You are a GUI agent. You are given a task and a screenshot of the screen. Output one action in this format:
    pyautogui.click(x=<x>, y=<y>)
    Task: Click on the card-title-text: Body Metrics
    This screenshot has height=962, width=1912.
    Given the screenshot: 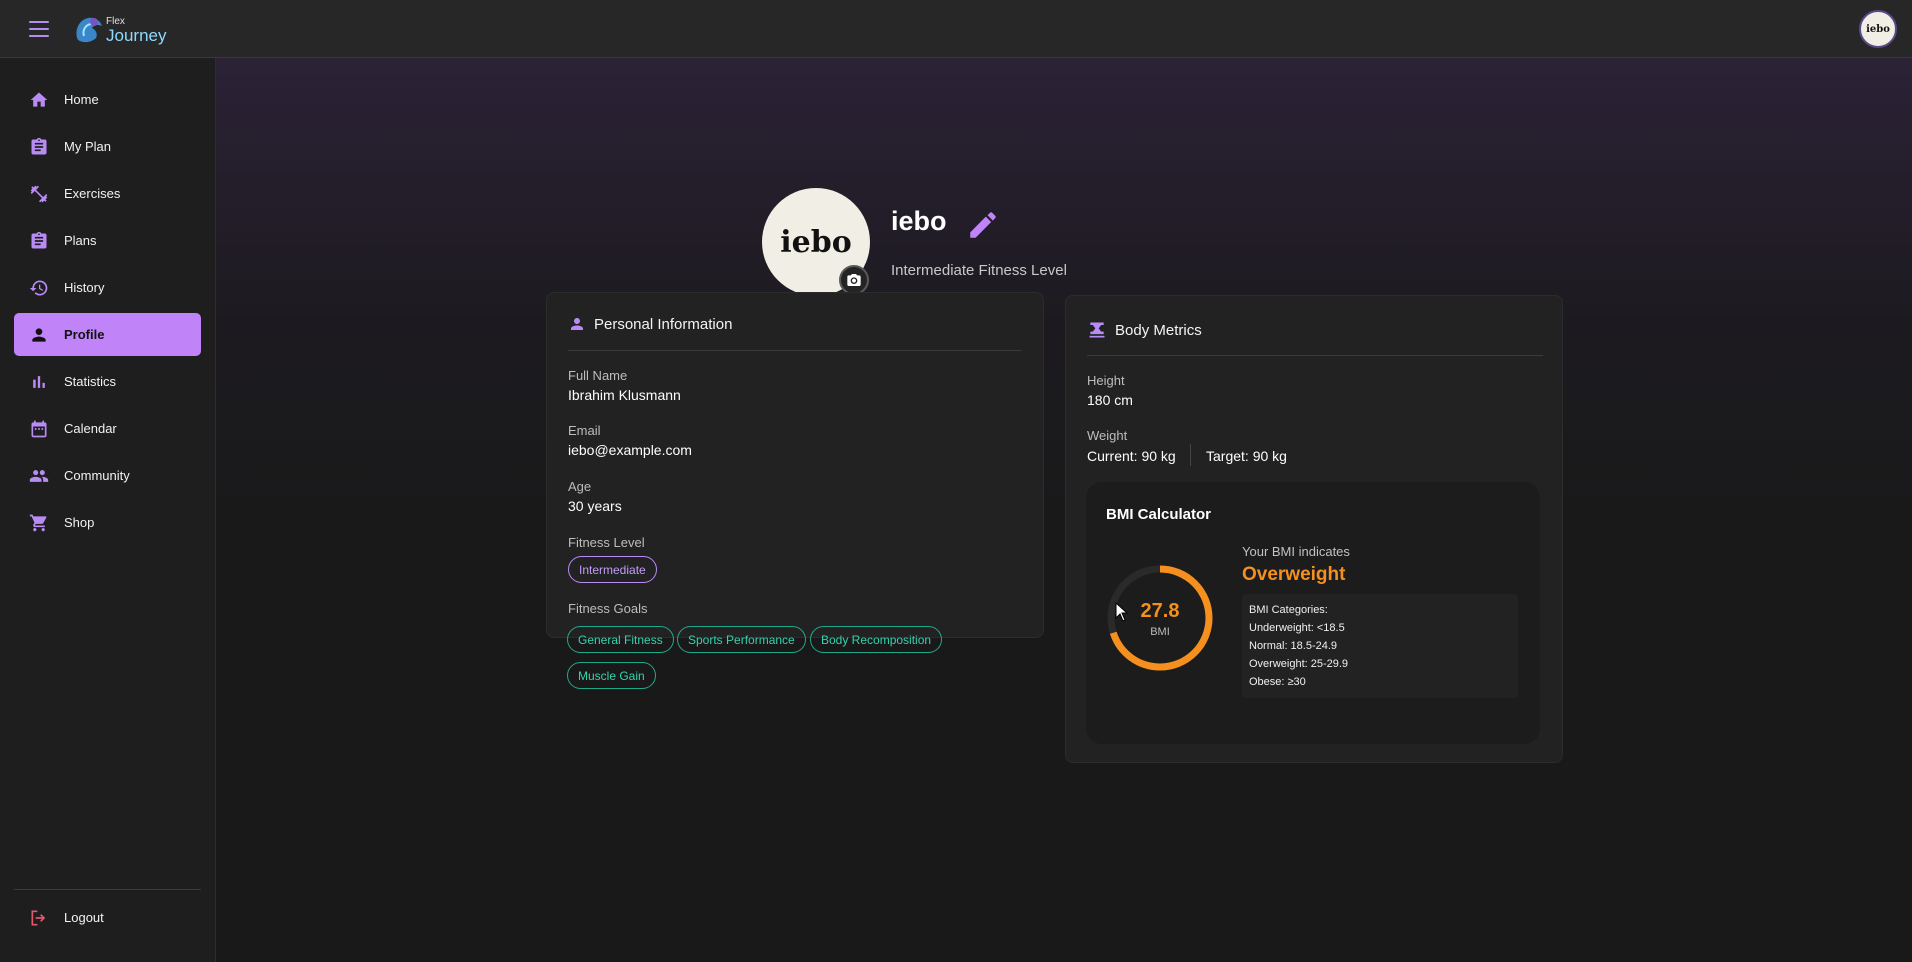 What is the action you would take?
    pyautogui.click(x=1158, y=330)
    